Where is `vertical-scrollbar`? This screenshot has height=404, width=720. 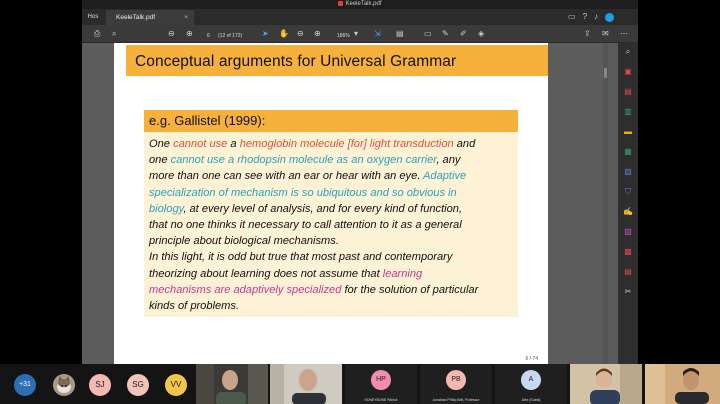 vertical-scrollbar is located at coordinates (605, 203).